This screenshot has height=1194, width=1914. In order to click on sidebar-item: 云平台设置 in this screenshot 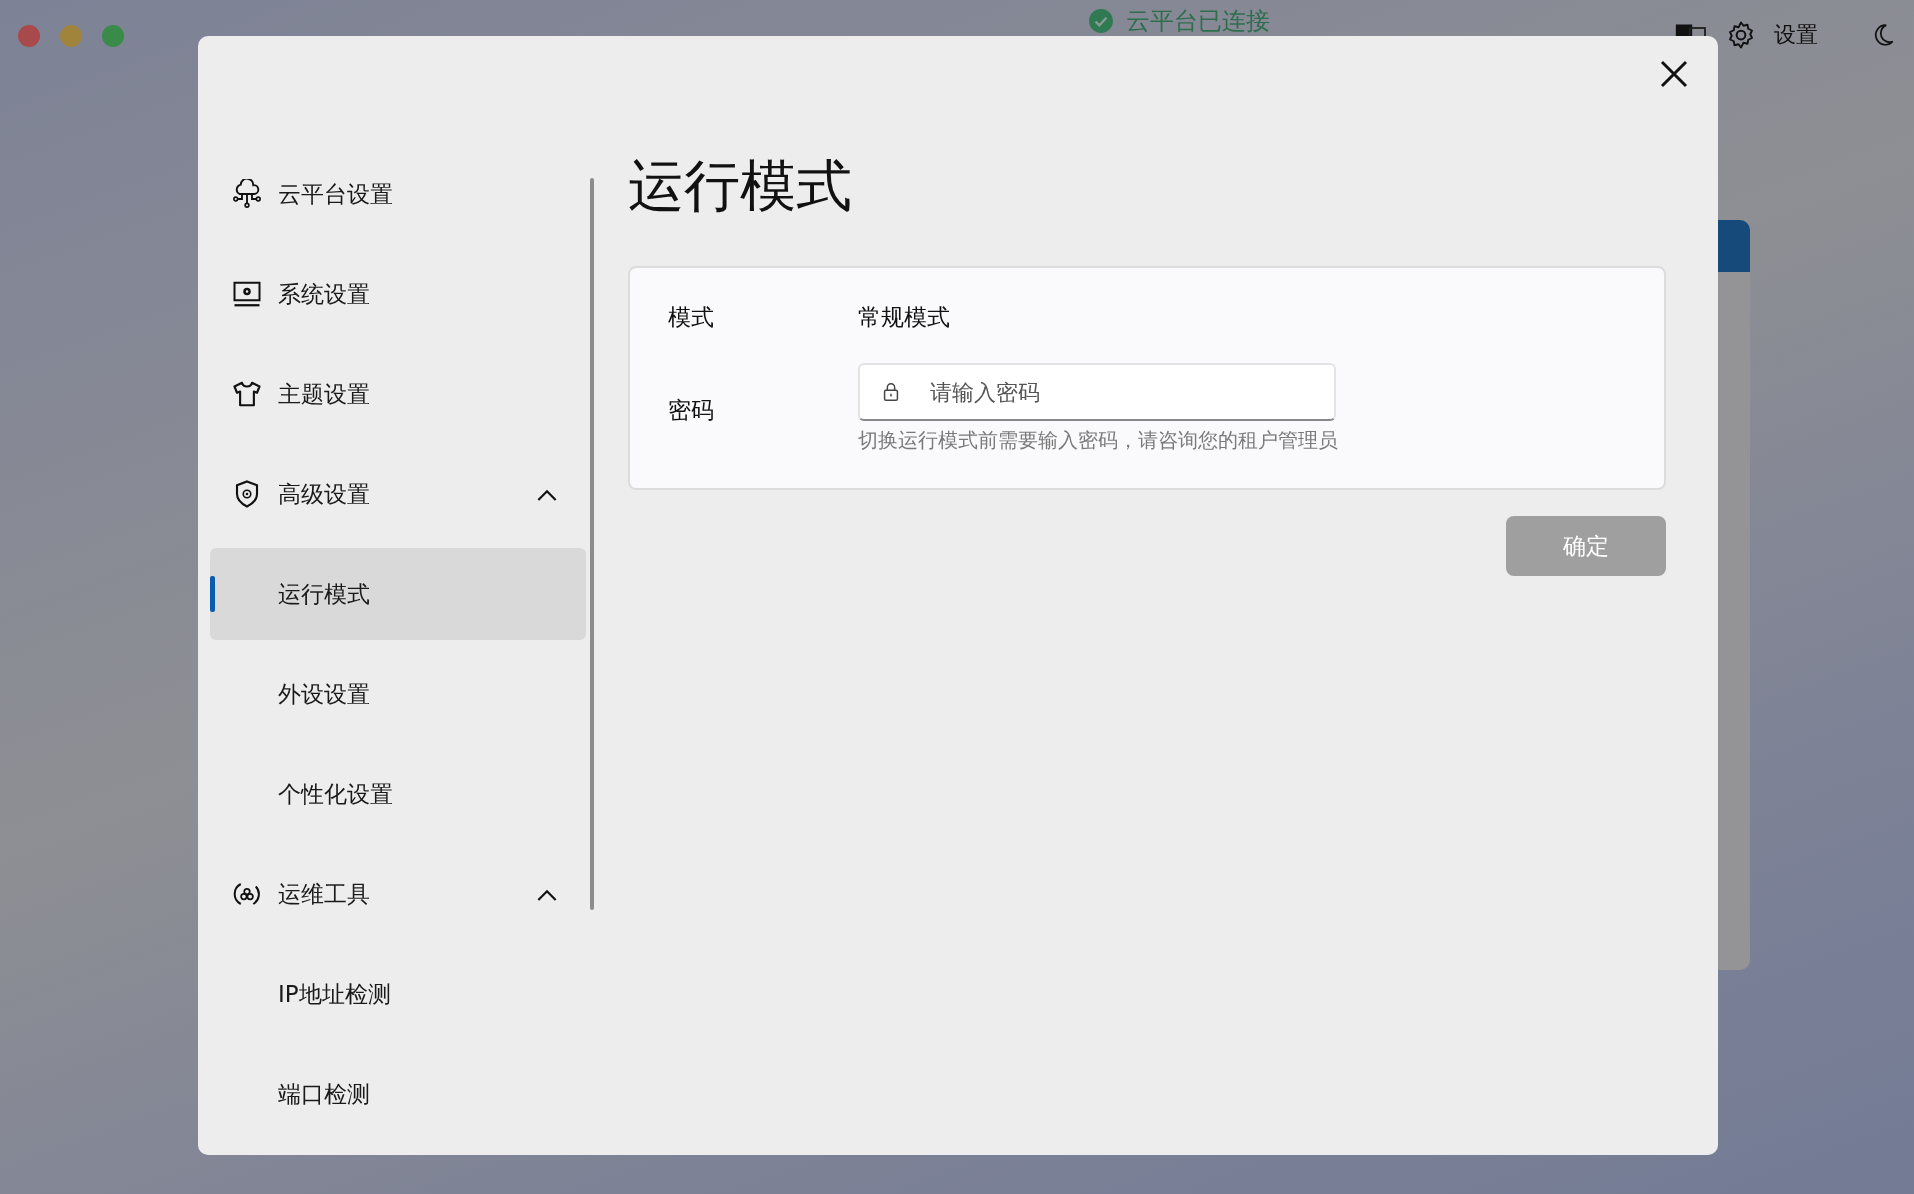, I will do `click(398, 194)`.